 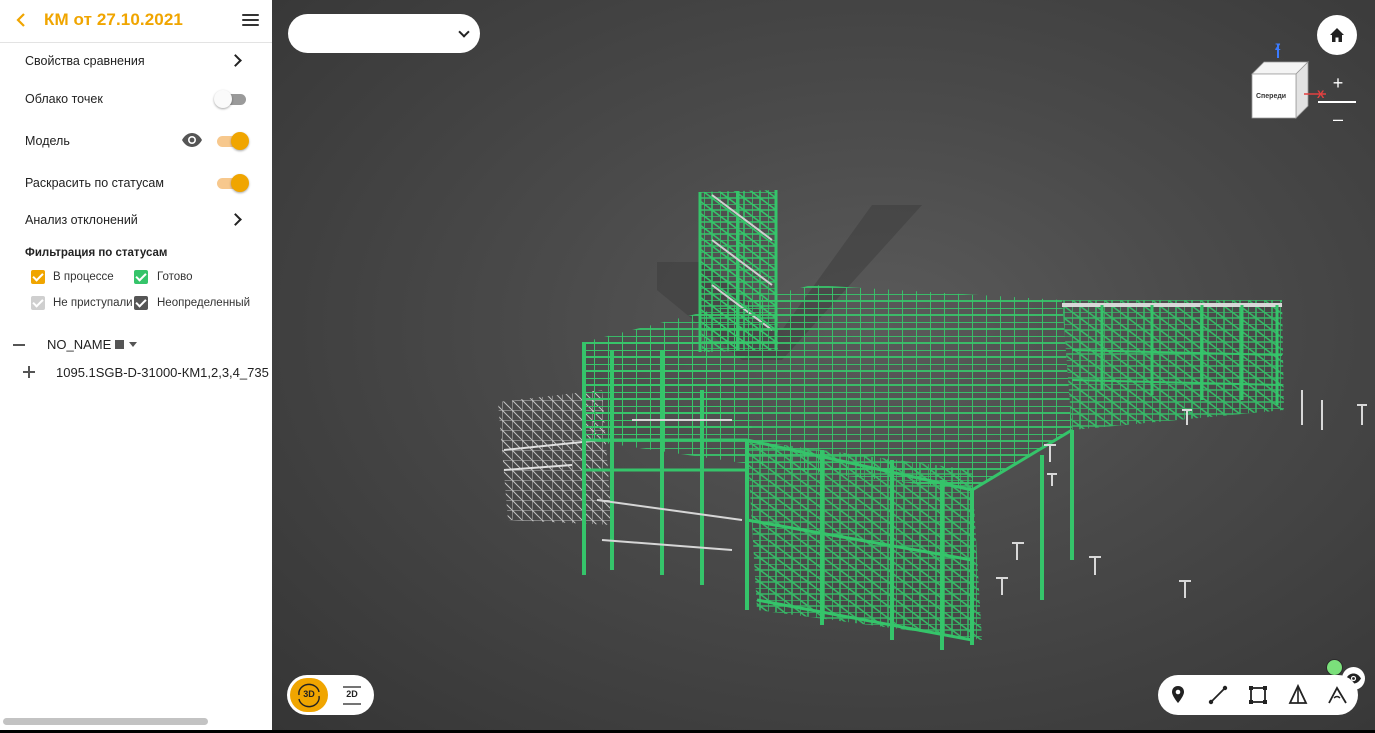 I want to click on node-color-swatch, so click(x=119, y=344).